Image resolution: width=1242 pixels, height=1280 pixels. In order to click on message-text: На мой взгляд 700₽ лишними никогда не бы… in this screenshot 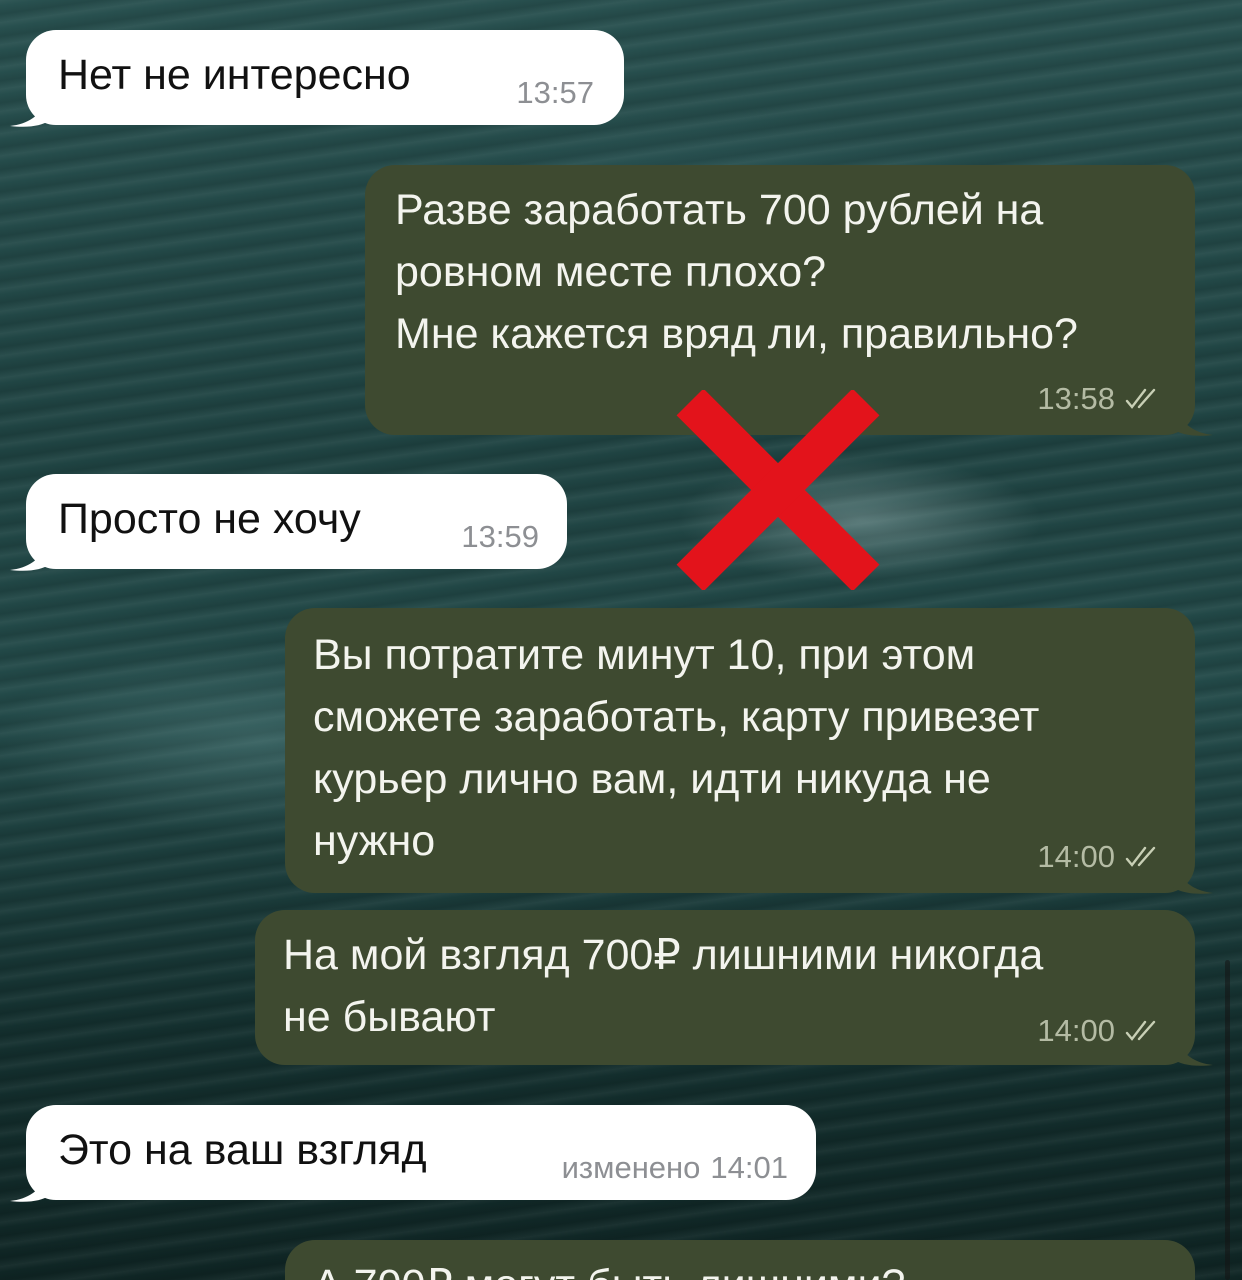, I will do `click(663, 986)`.